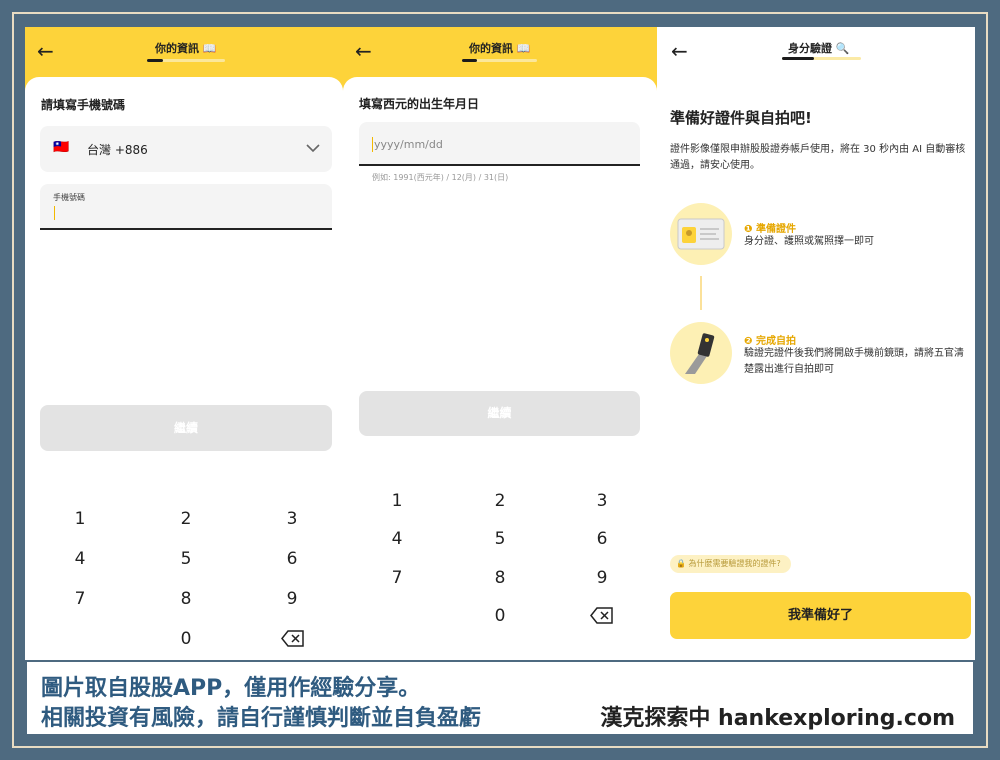 The height and width of the screenshot is (760, 1000). I want to click on caption-line-1: 圖片取自股股APP，僅用作經驗分享。, so click(231, 688).